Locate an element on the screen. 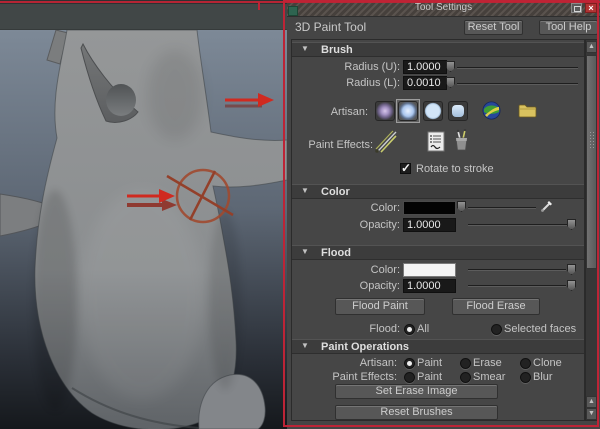 This screenshot has height=429, width=600. scroll-up-button: ▲ is located at coordinates (591, 47).